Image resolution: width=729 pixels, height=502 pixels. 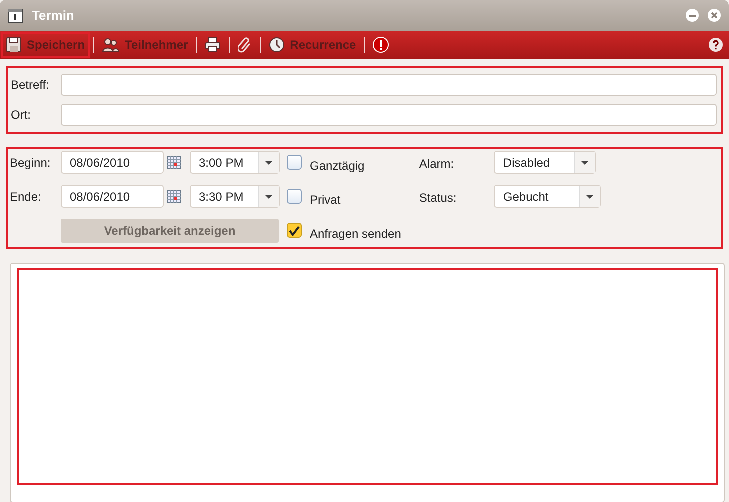 I want to click on dropdown: 3:30 PM, so click(x=235, y=196).